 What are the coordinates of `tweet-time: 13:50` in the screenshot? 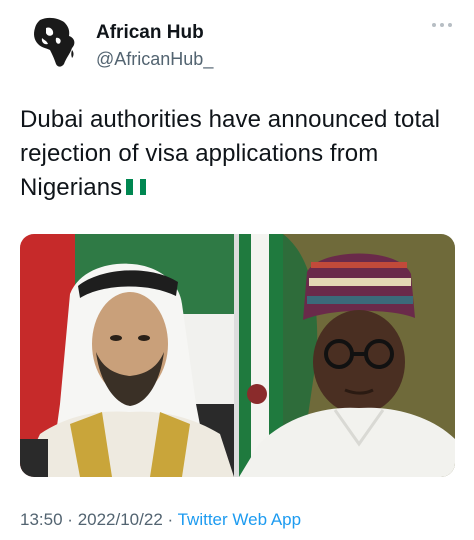 It's located at (41, 519).